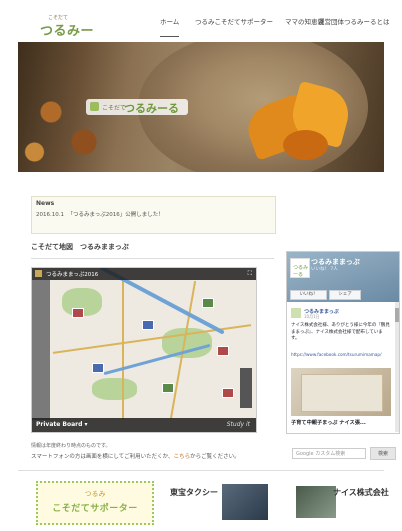  What do you see at coordinates (246, 388) in the screenshot?
I see `map-zoom-controls` at bounding box center [246, 388].